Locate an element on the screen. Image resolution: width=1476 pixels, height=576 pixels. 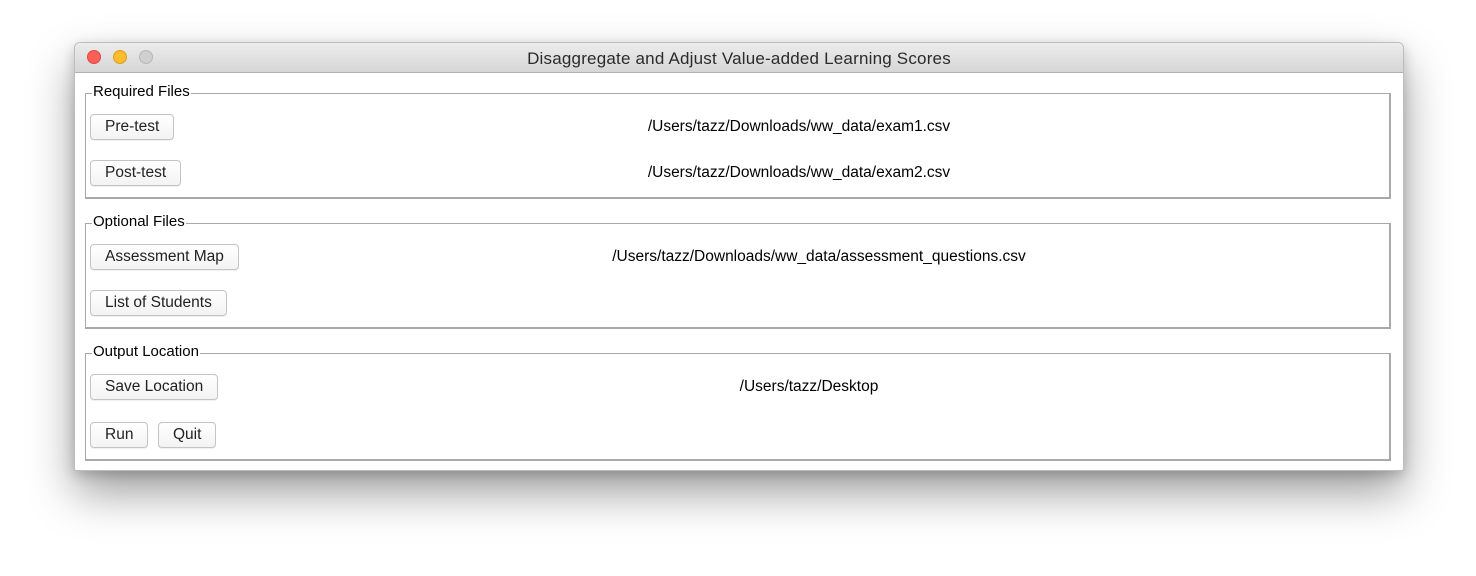
output-location-label: Output Location is located at coordinates (146, 352).